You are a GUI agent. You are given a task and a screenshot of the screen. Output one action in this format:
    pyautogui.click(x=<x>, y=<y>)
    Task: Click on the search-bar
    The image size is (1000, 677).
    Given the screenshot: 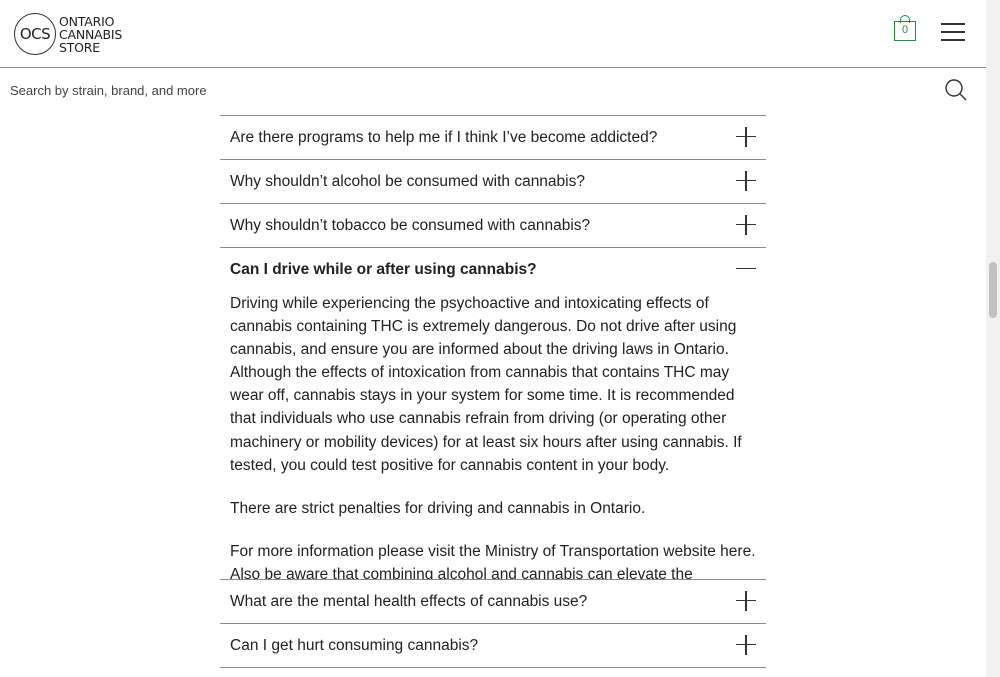 What is the action you would take?
    pyautogui.click(x=493, y=89)
    